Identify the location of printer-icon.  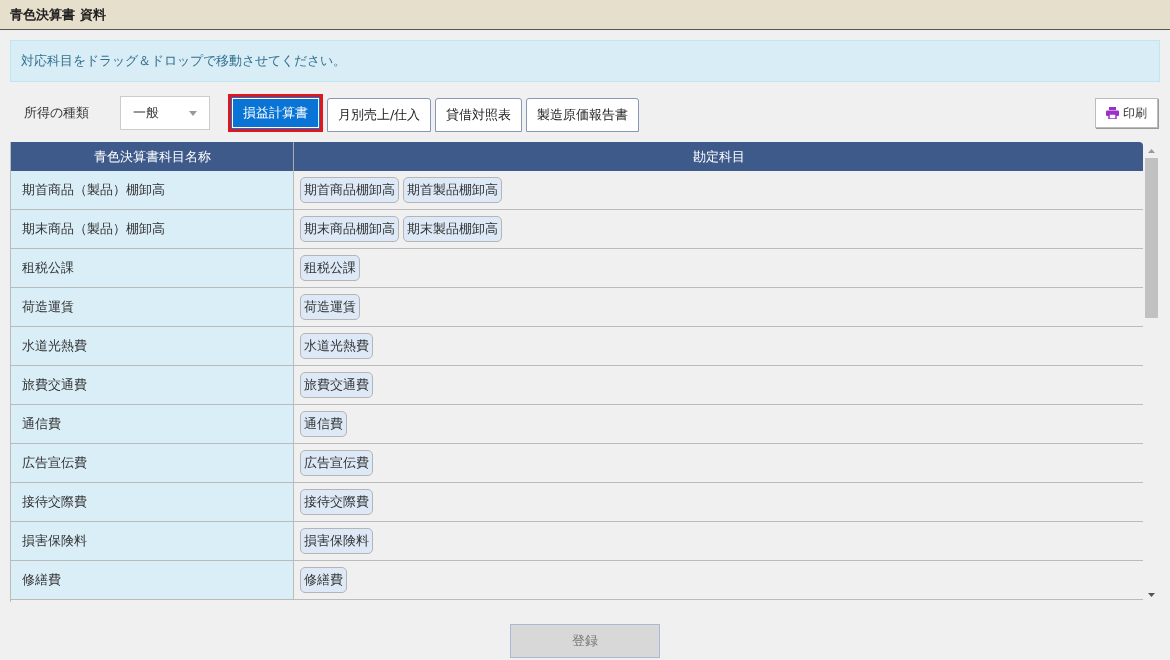
(1112, 113).